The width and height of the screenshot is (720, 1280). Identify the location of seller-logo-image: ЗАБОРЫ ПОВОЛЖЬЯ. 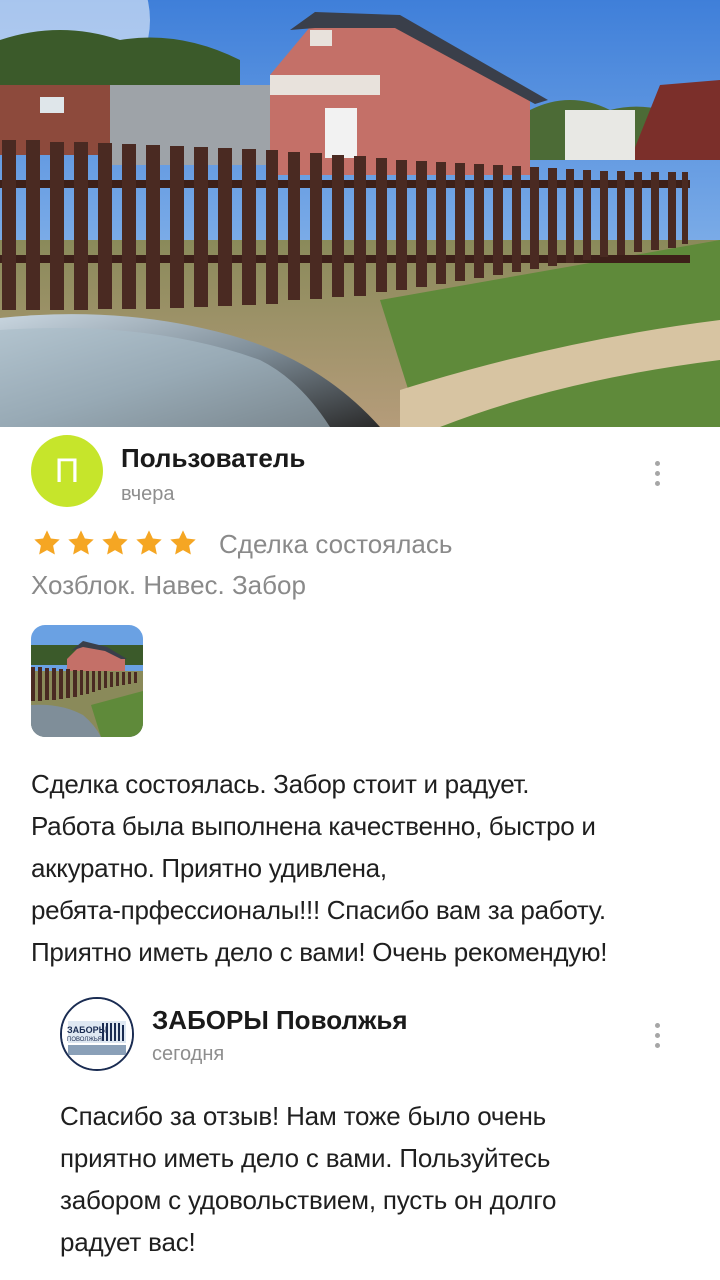
(97, 1034).